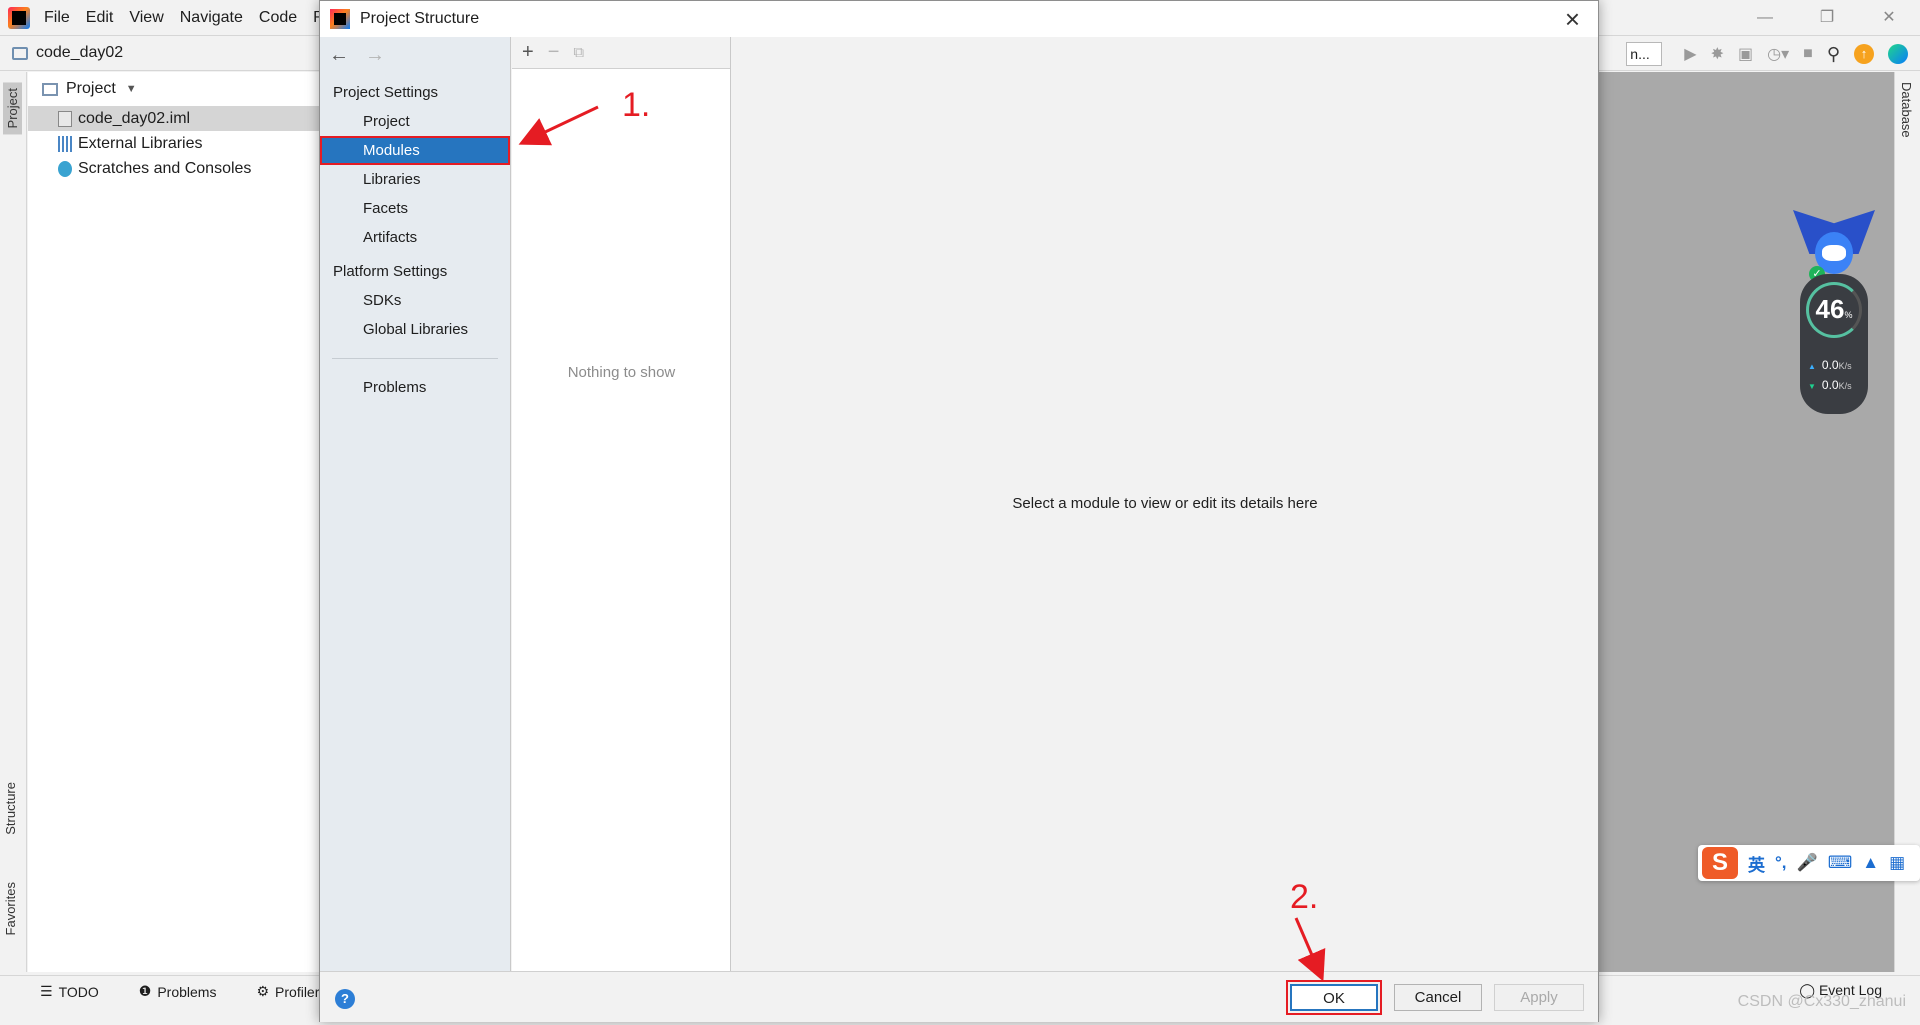  What do you see at coordinates (1746, 522) in the screenshot?
I see `editor-area` at bounding box center [1746, 522].